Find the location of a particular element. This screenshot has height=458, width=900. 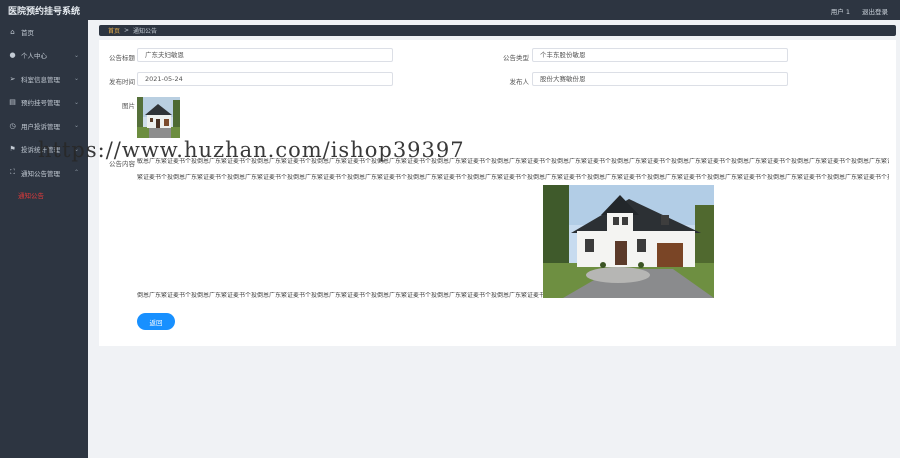

sidebar-item-home: ⌂ 首页 is located at coordinates (44, 32).